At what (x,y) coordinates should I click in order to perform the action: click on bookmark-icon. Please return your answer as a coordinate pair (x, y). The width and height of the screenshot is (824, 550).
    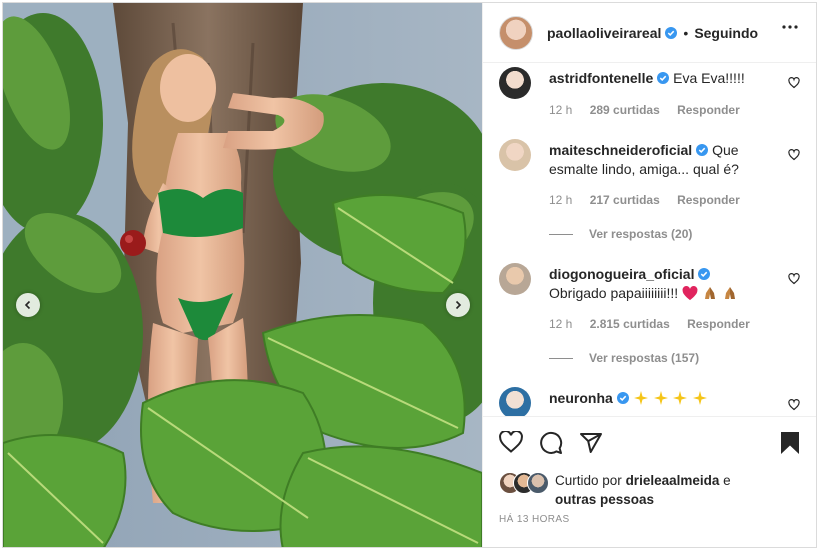
    Looking at the image, I should click on (790, 443).